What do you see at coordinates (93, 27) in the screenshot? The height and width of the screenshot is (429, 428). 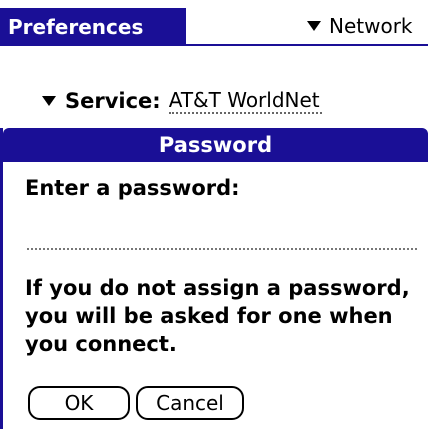 I see `app-title: Preferences` at bounding box center [93, 27].